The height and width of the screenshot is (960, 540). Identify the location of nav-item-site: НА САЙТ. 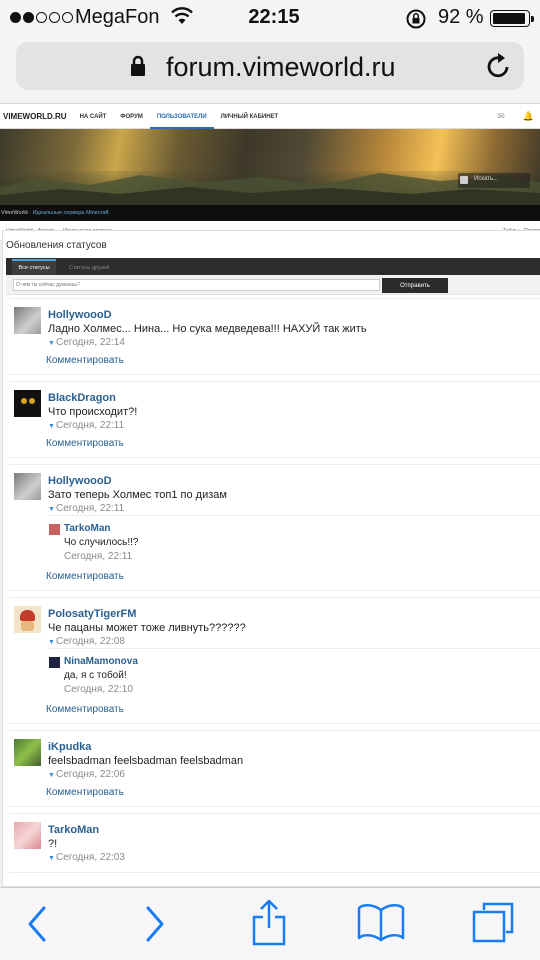
(93, 117).